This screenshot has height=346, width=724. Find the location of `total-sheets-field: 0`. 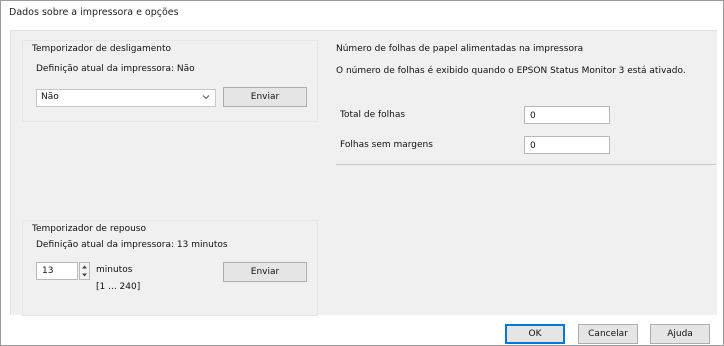

total-sheets-field: 0 is located at coordinates (567, 115).